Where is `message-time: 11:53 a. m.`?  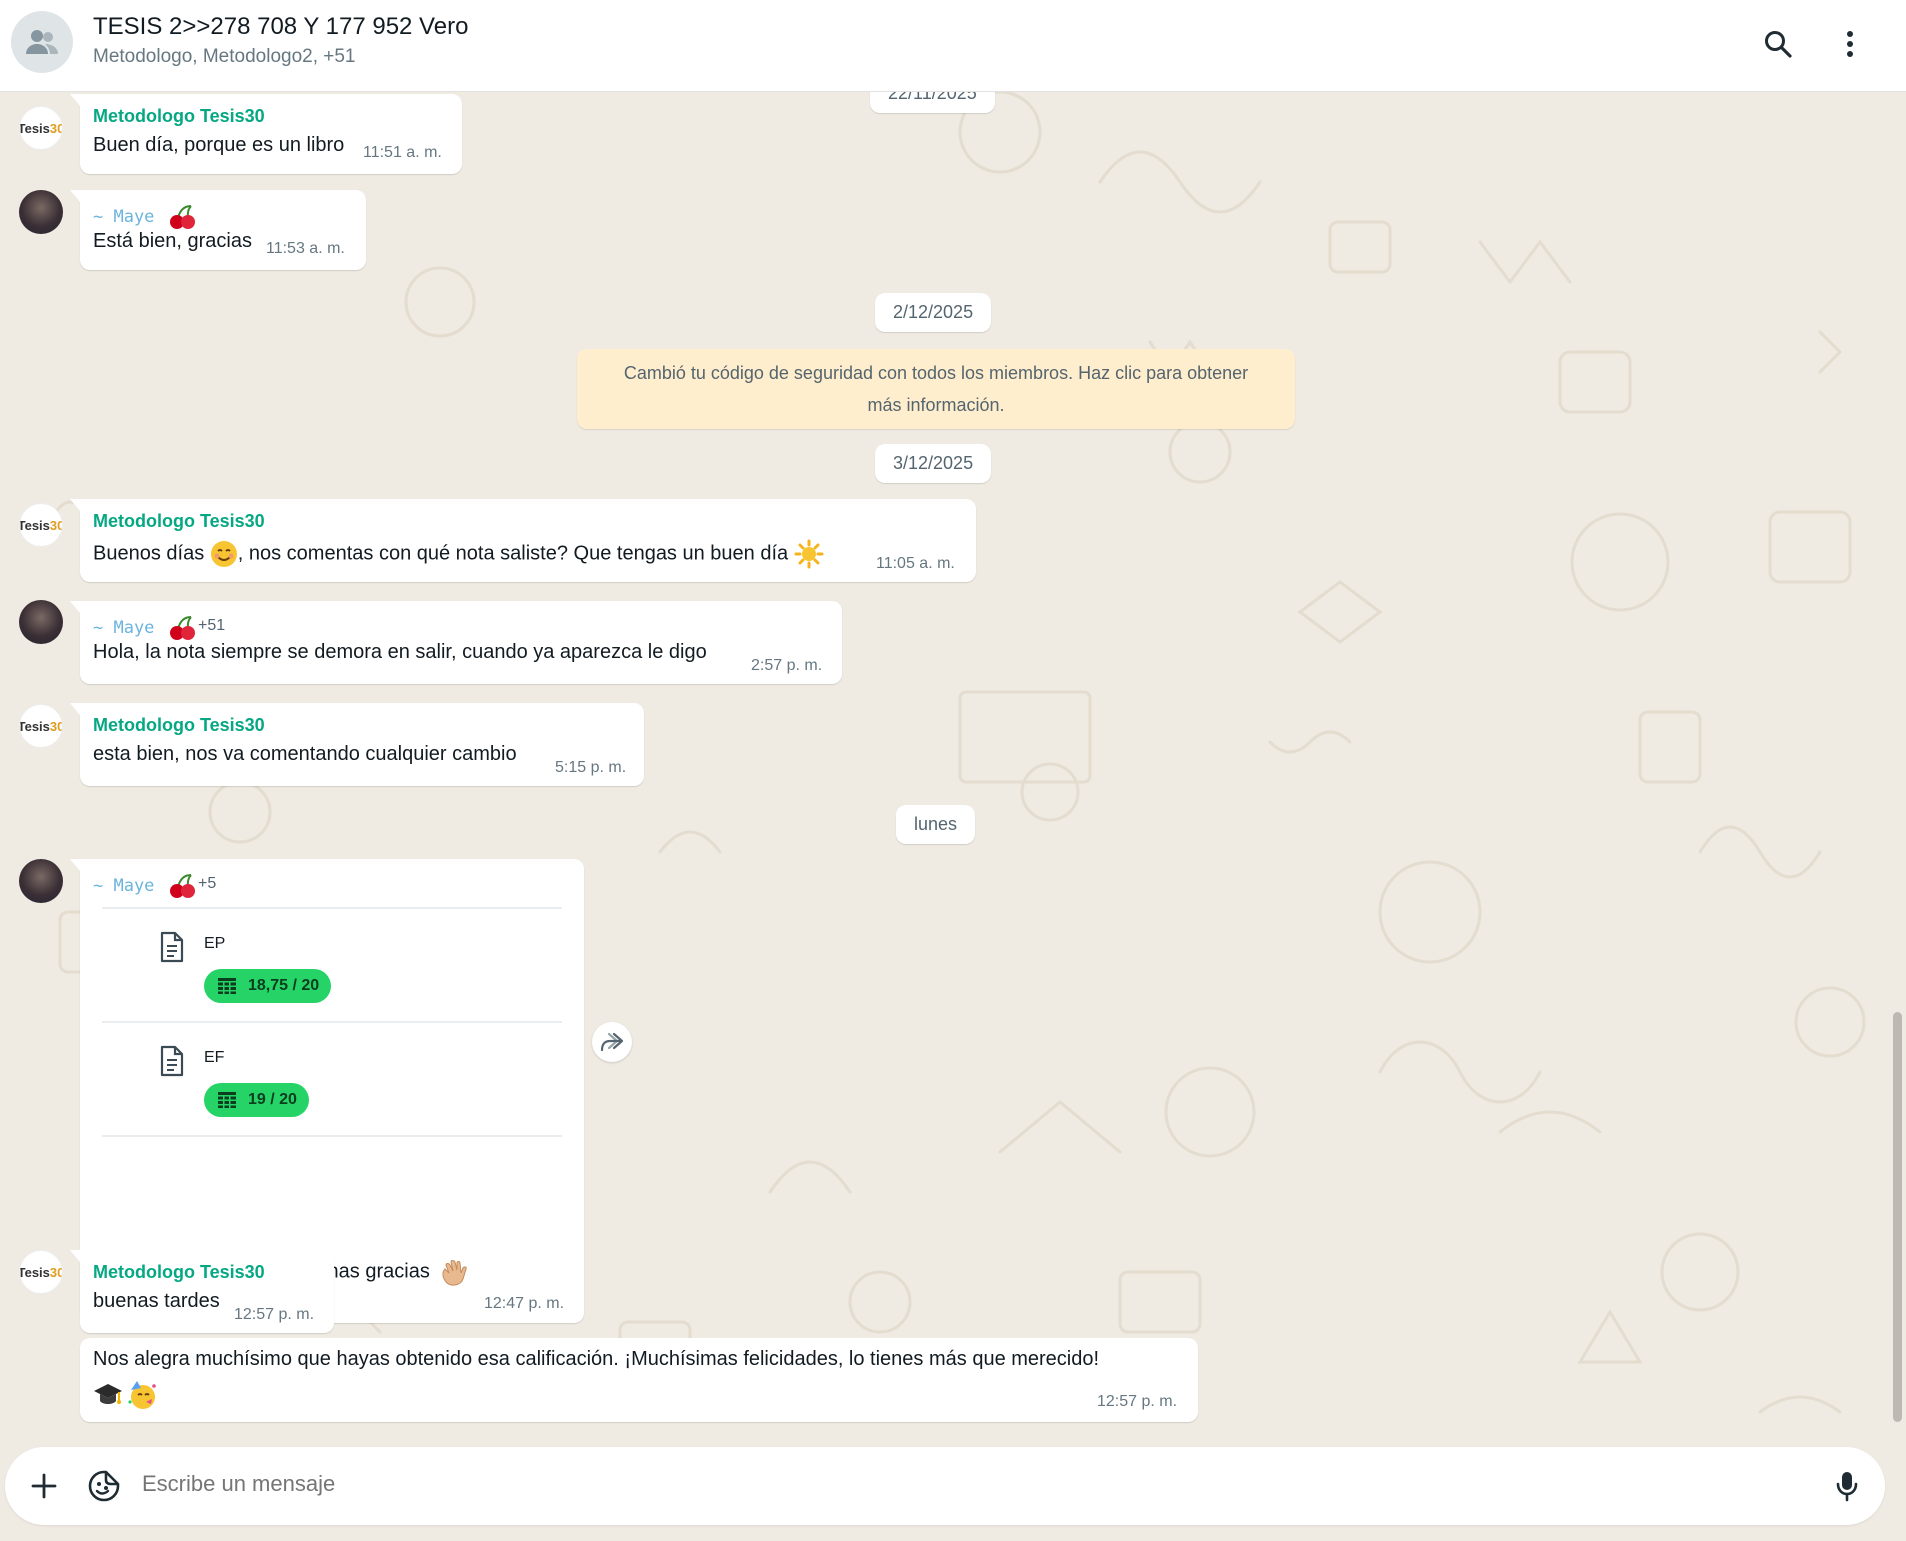 message-time: 11:53 a. m. is located at coordinates (305, 248).